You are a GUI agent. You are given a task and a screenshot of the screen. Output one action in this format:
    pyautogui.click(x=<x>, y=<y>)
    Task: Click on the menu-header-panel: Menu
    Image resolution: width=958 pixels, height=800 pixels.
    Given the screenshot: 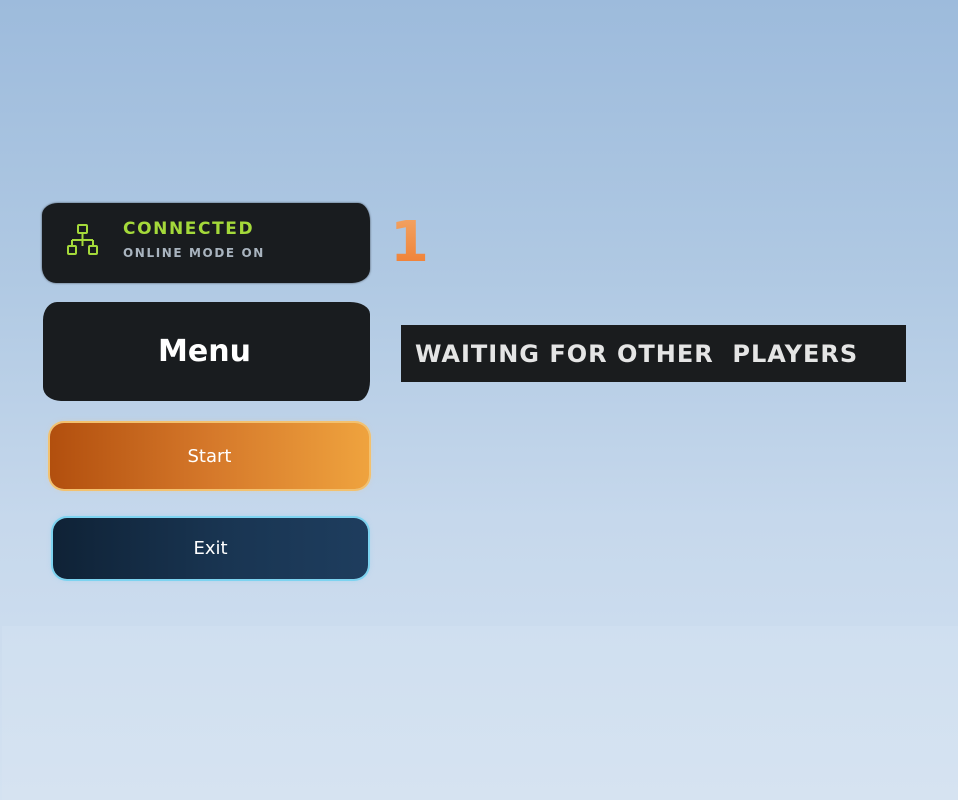 What is the action you would take?
    pyautogui.click(x=206, y=351)
    